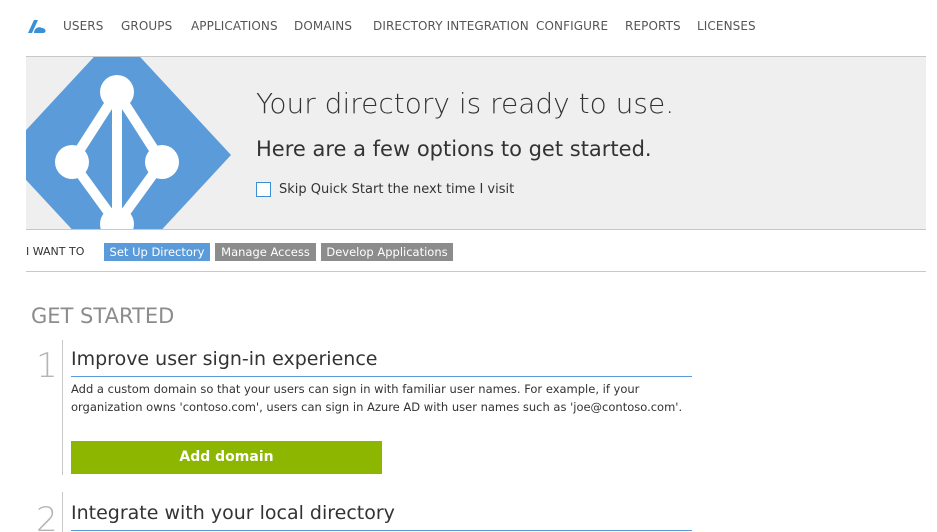  What do you see at coordinates (653, 26) in the screenshot?
I see `nav-reports: REPORTS` at bounding box center [653, 26].